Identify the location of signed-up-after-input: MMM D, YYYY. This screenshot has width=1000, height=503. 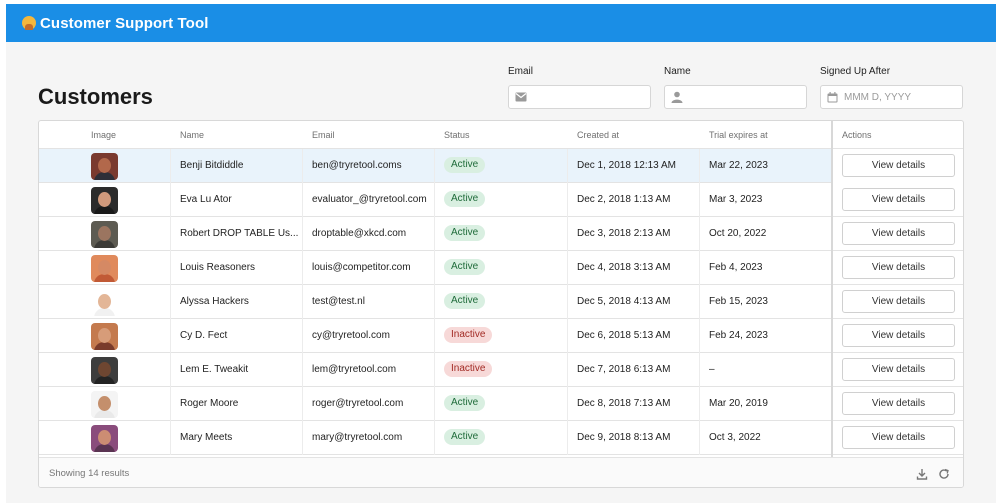
(891, 97).